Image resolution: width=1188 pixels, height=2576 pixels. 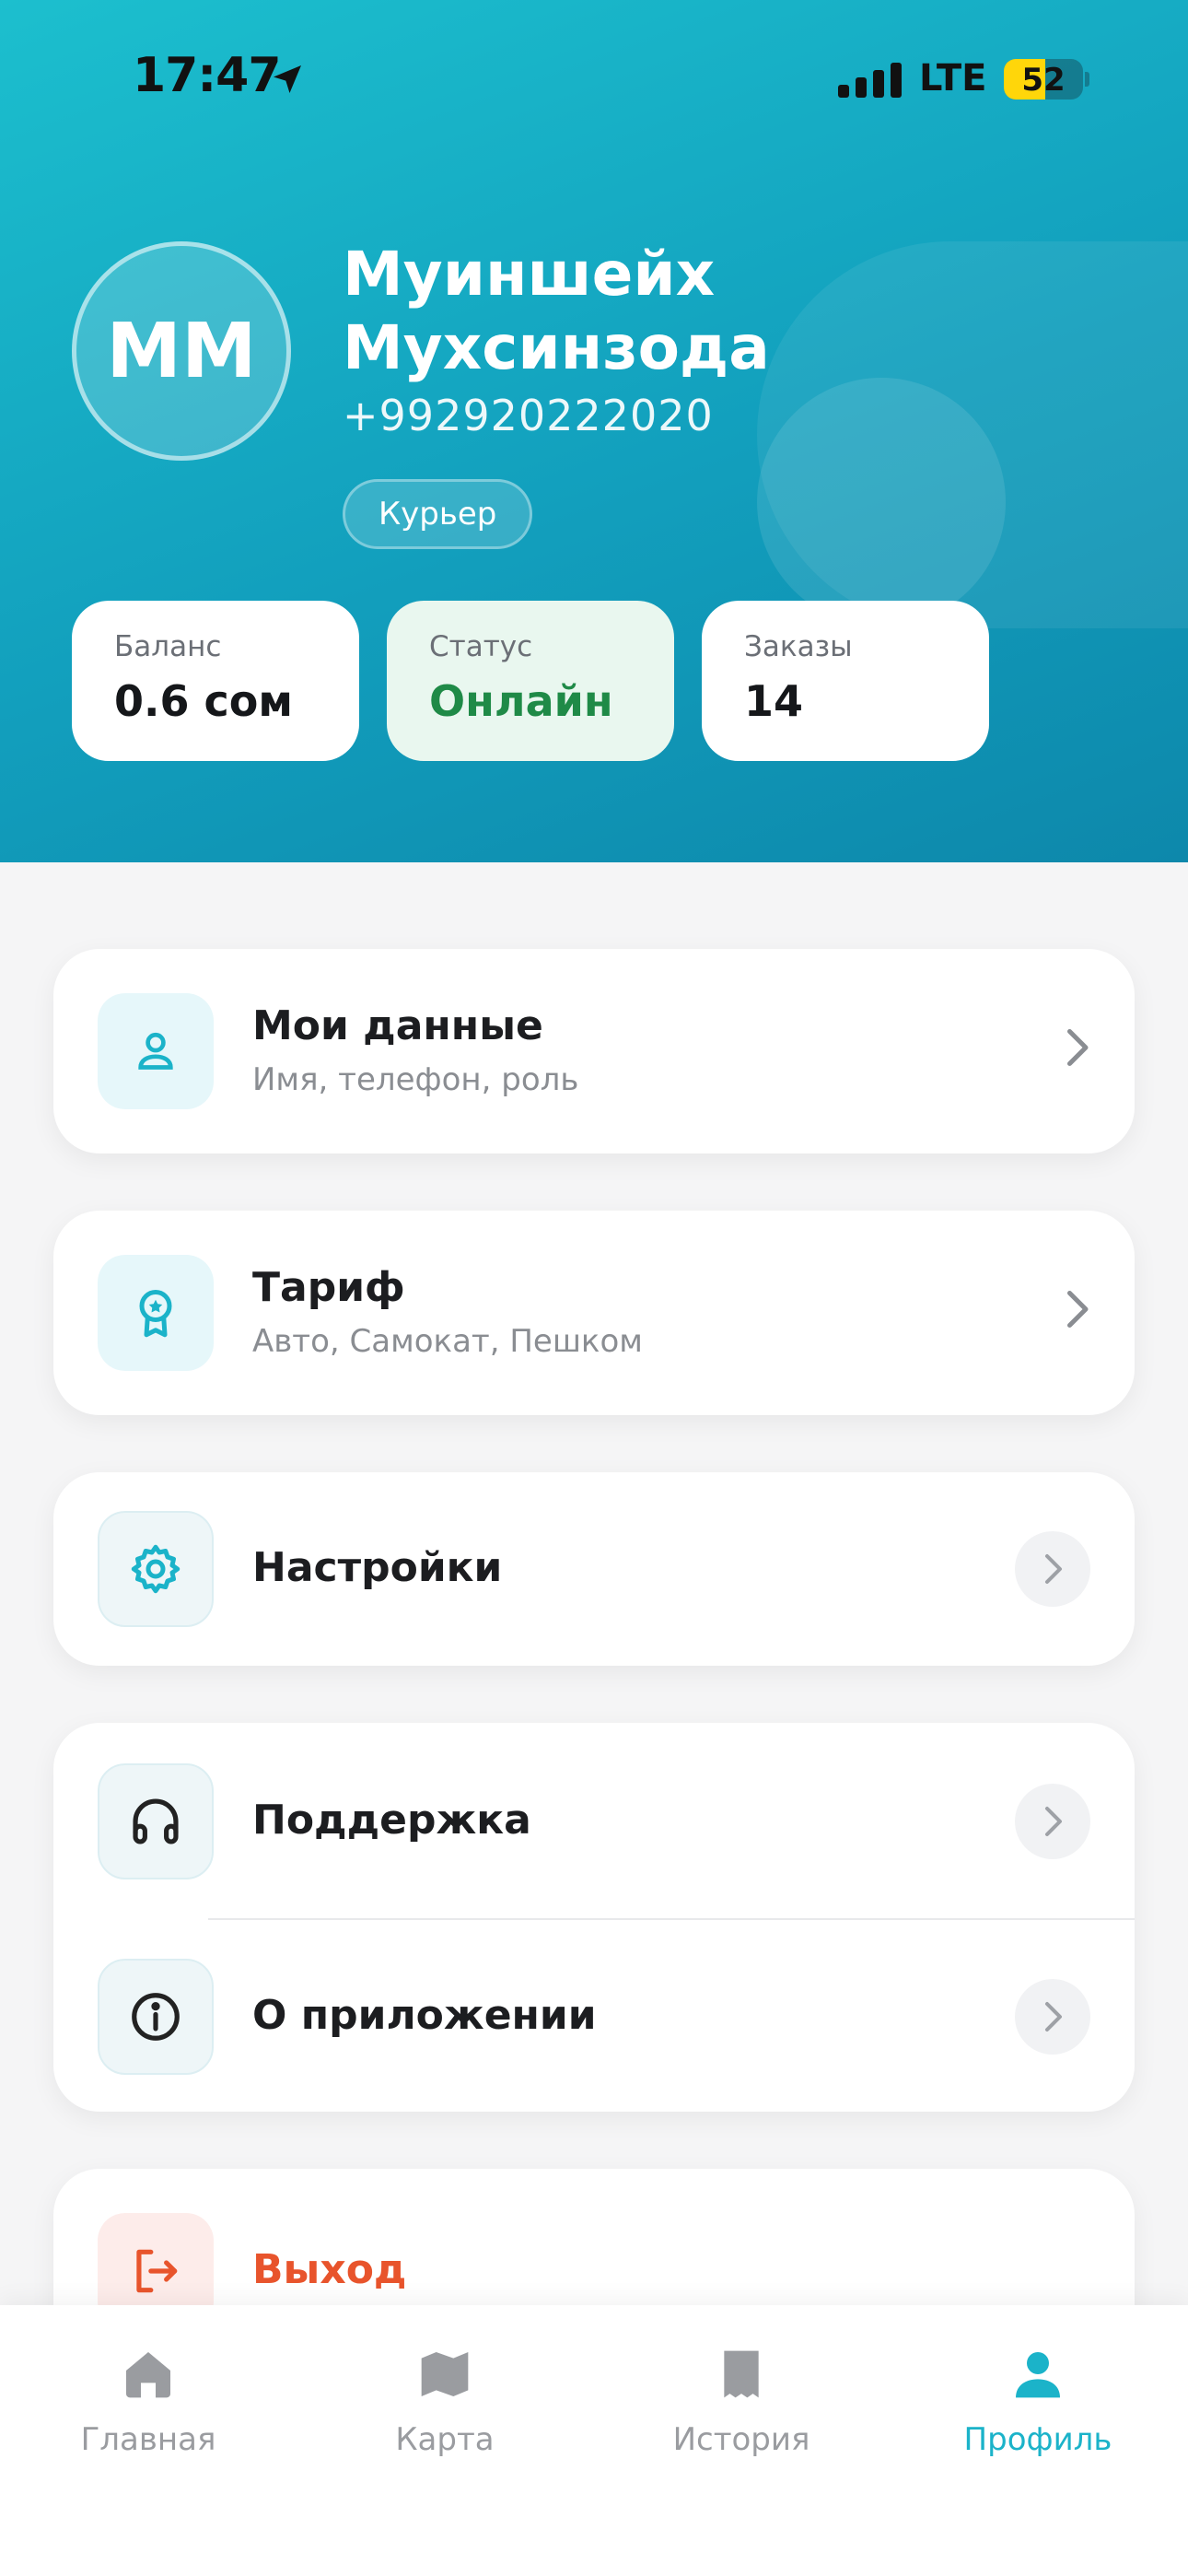 I want to click on status-bar: 17:47 LTE 52, so click(x=594, y=78).